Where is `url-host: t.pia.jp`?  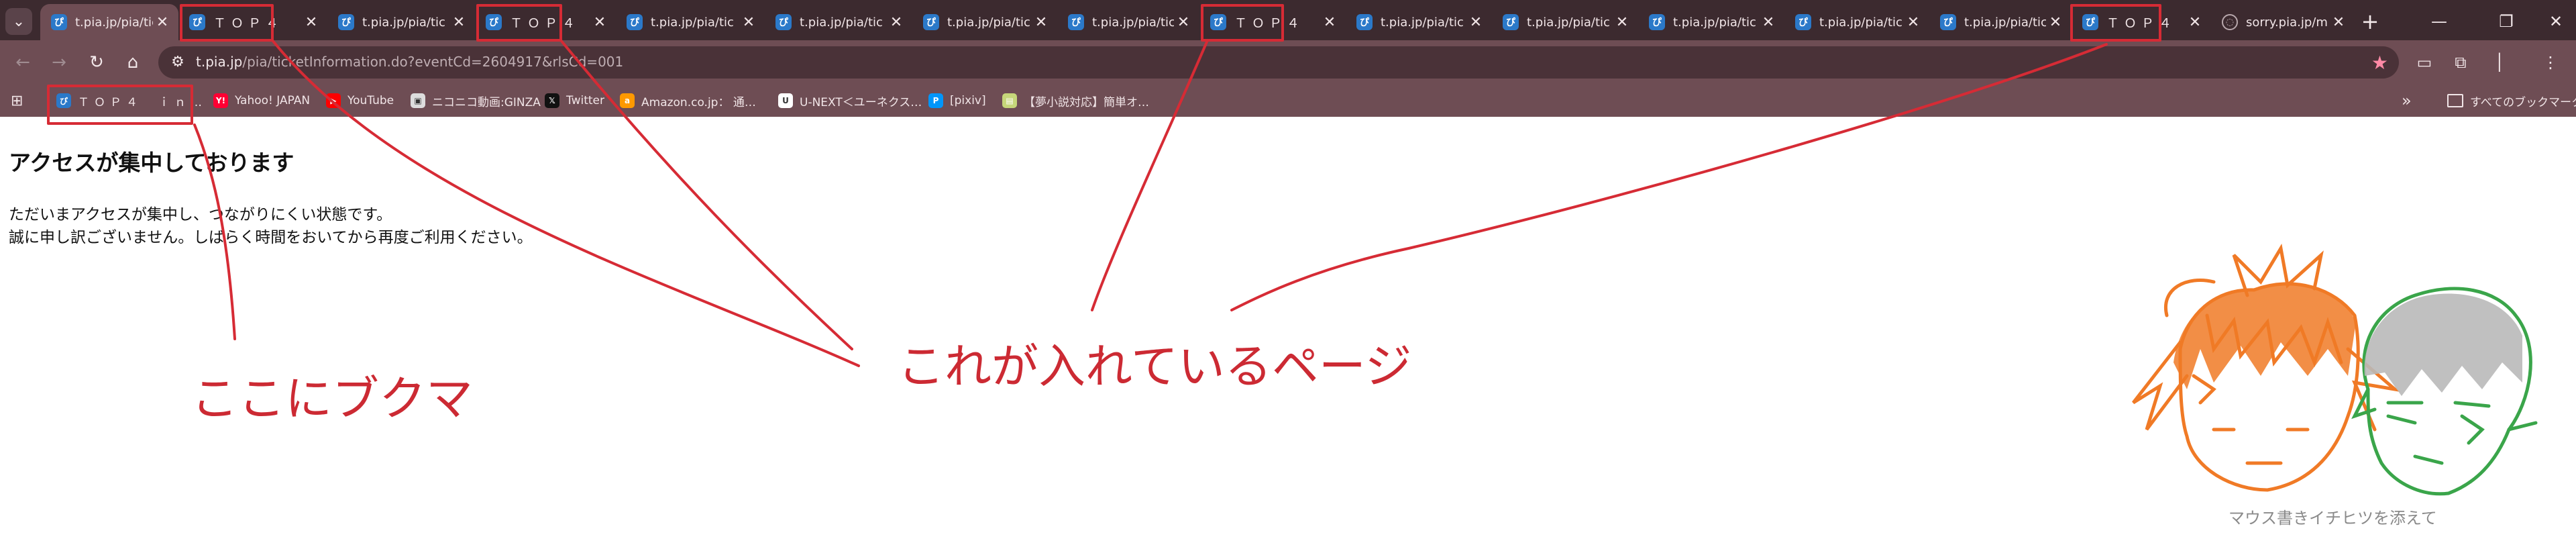 url-host: t.pia.jp is located at coordinates (219, 62).